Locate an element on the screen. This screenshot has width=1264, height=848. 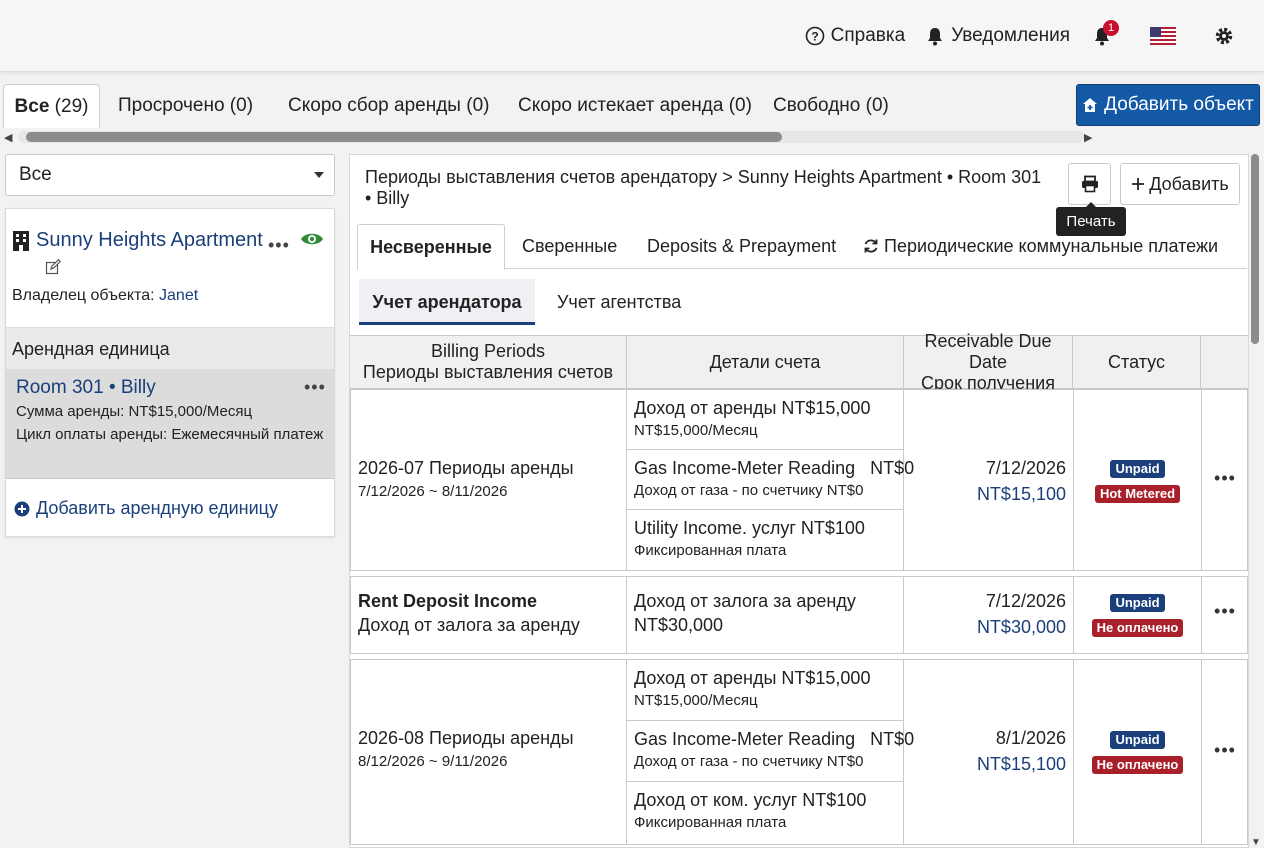
vertical-scrollbar: ▼ is located at coordinates (1256, 499).